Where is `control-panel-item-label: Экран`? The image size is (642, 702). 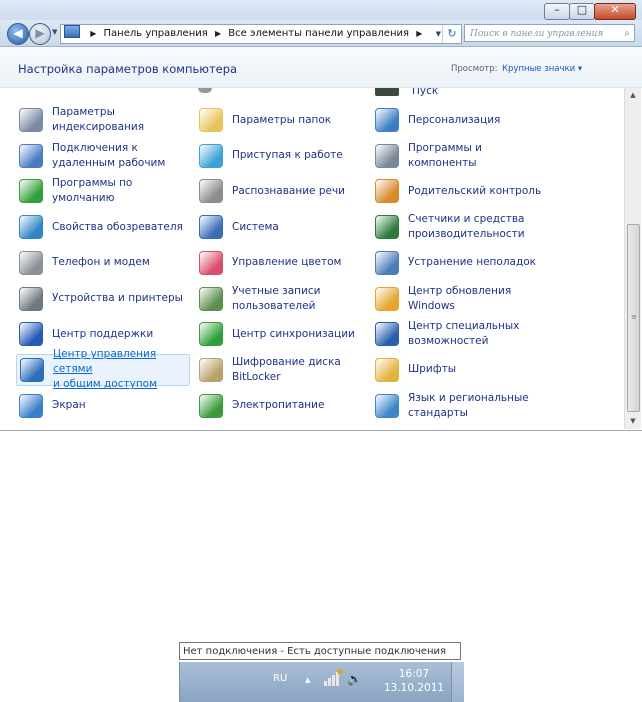 control-panel-item-label: Экран is located at coordinates (69, 405).